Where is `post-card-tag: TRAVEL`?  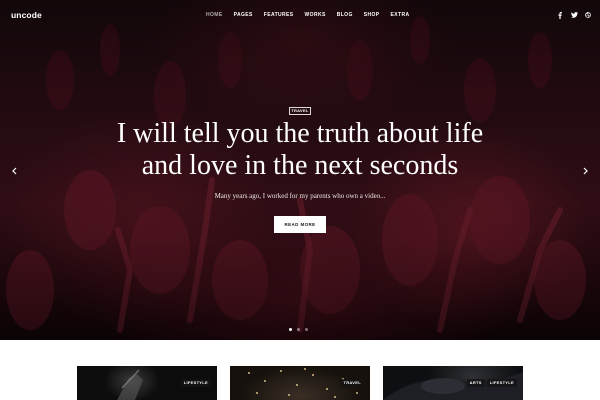
post-card-tag: TRAVEL is located at coordinates (352, 383).